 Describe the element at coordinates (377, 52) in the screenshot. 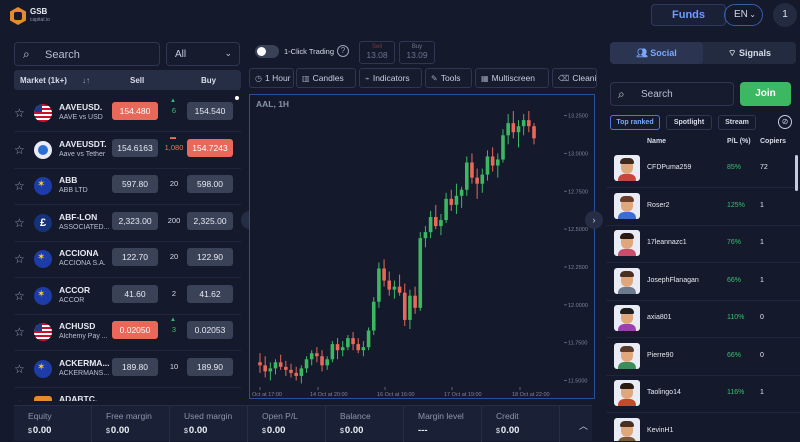

I see `quick-sell-button: Sell 13.08` at that location.